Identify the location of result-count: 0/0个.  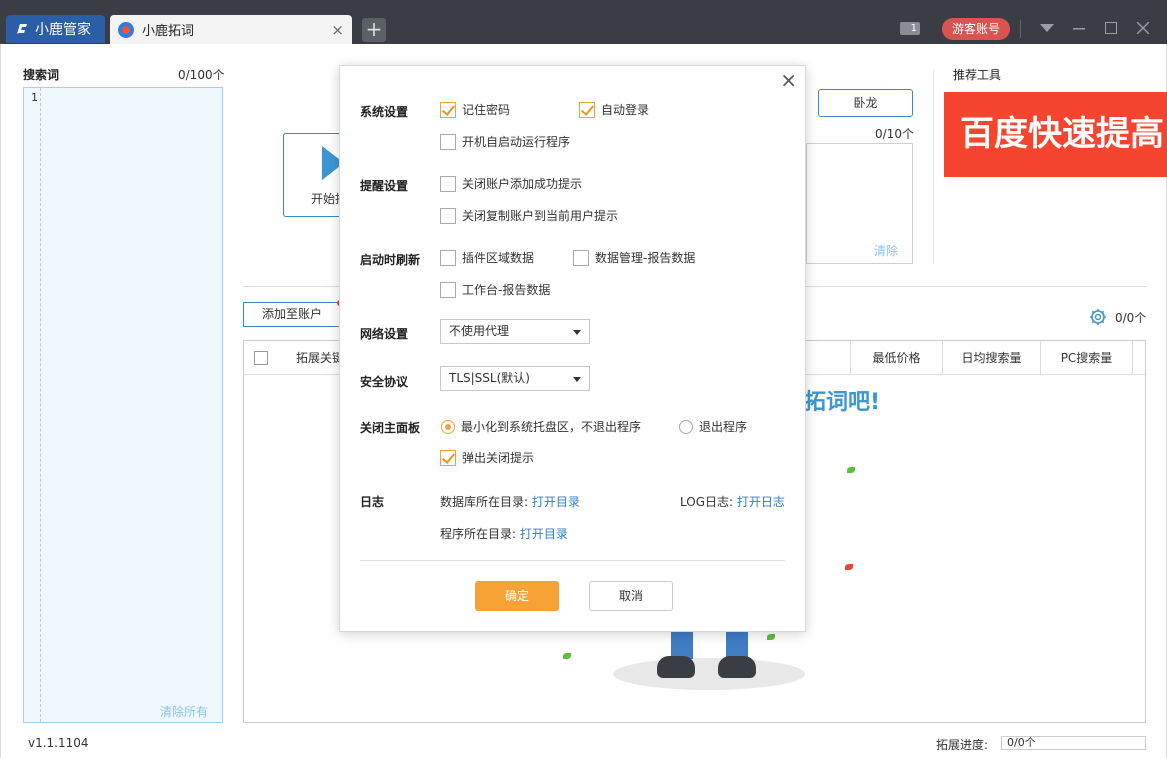
(1131, 318).